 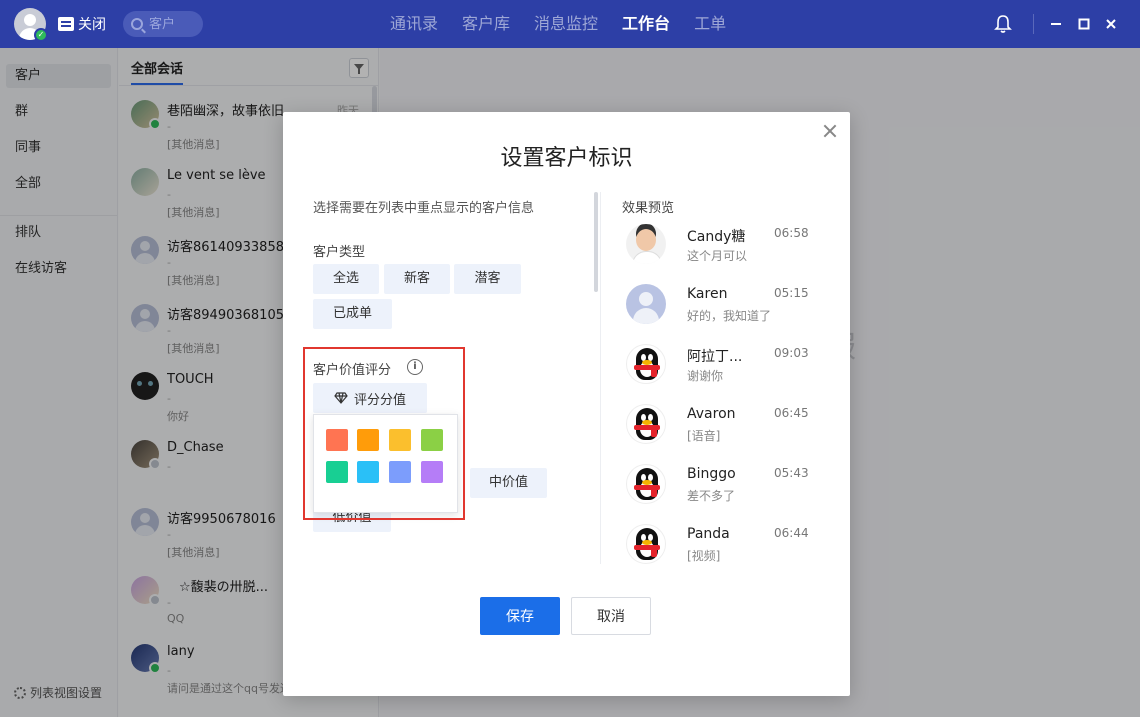 I want to click on customer-type-option-new: 新客, so click(x=417, y=279).